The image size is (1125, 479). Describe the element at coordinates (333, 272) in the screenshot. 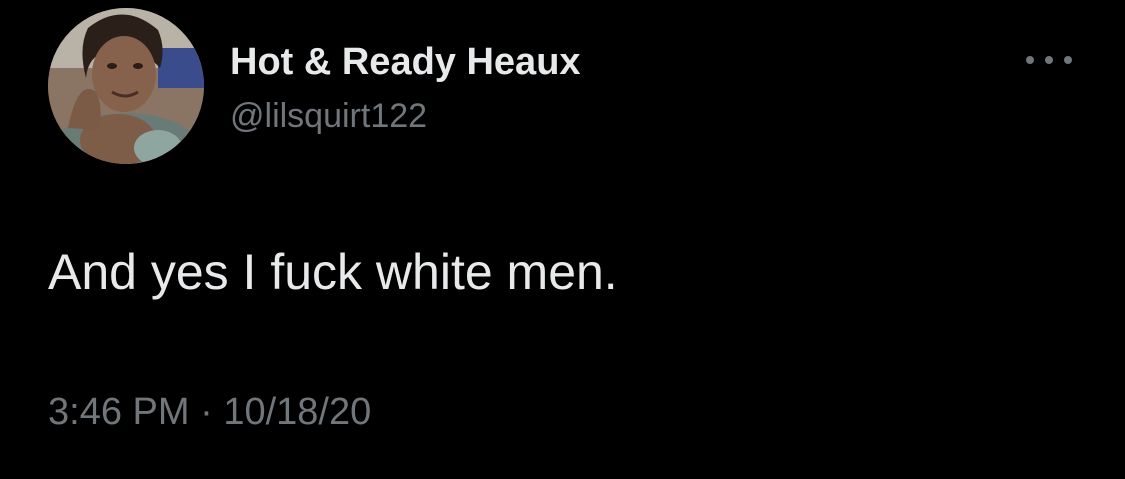

I see `tweet-text: And yes I fuck white men.` at that location.